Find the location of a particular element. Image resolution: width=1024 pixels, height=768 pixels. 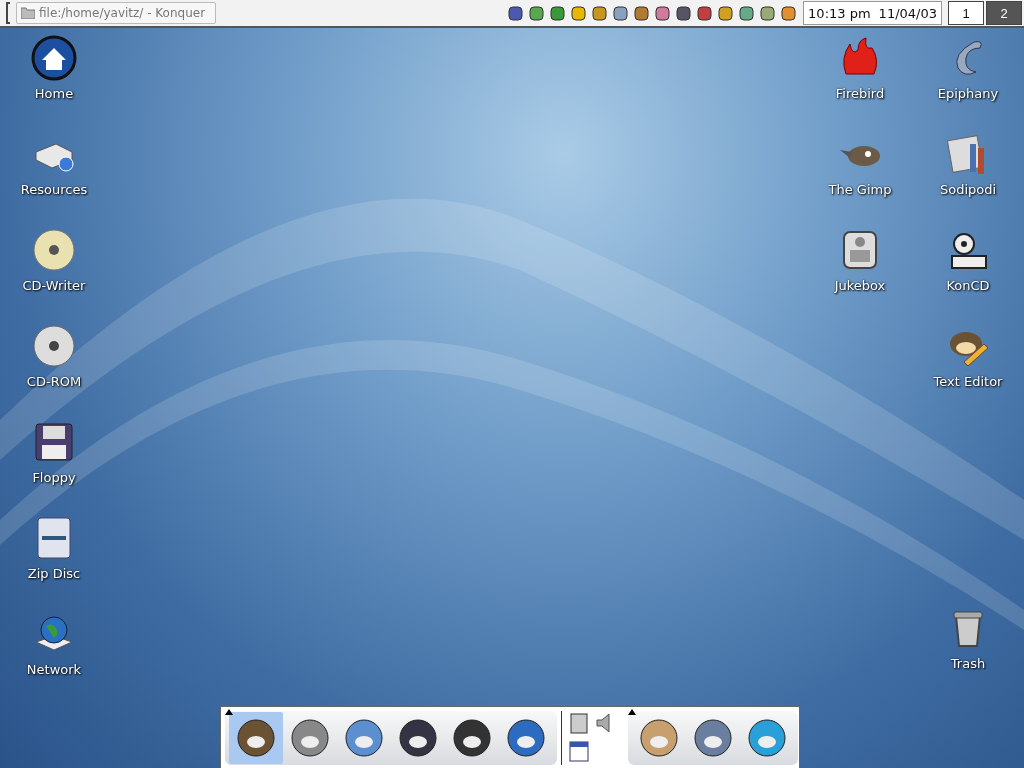

clock: 10:13 pm 11/04/03 is located at coordinates (872, 13).